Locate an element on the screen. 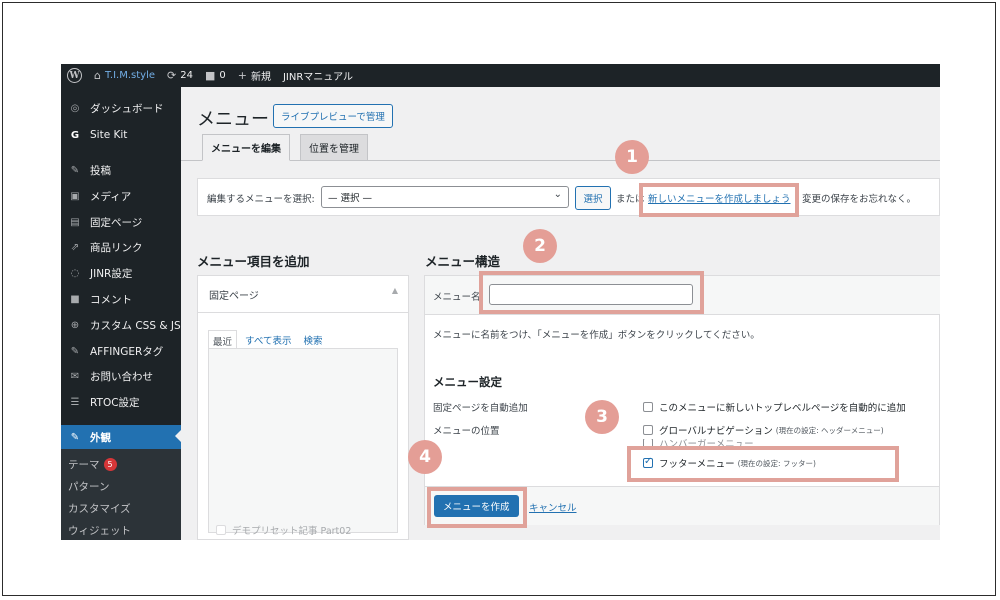 This screenshot has height=600, width=1000. media-icon: ▣ is located at coordinates (75, 196).